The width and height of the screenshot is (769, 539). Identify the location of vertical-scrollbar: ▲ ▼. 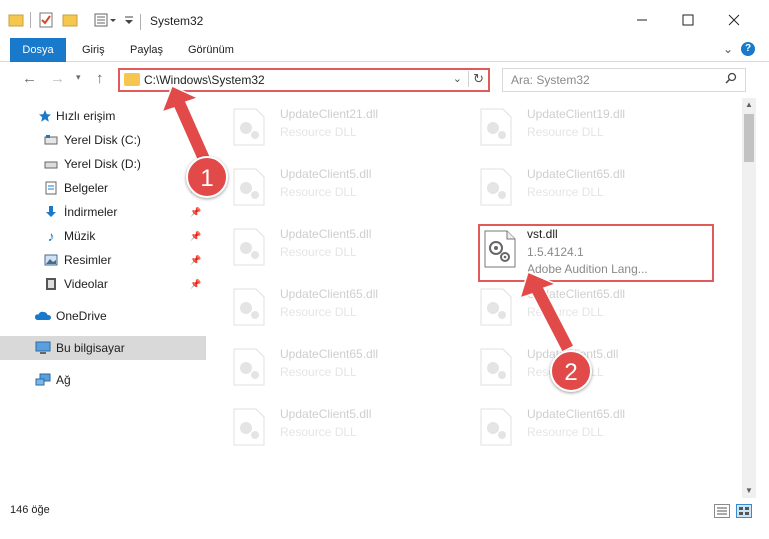
(749, 298).